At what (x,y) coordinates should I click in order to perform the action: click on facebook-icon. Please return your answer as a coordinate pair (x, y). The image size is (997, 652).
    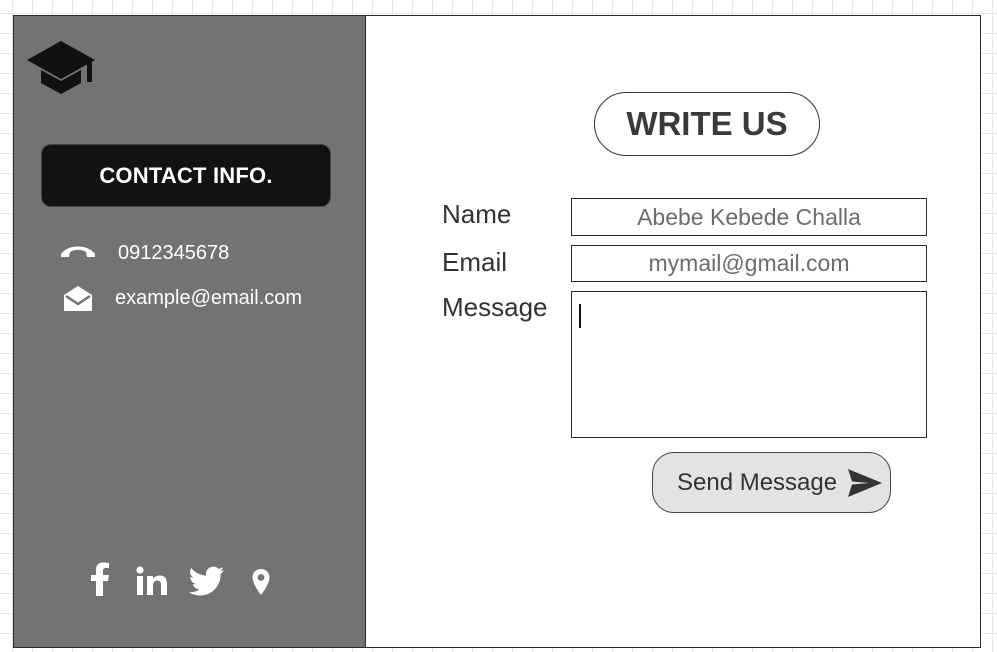
    Looking at the image, I should click on (100, 579).